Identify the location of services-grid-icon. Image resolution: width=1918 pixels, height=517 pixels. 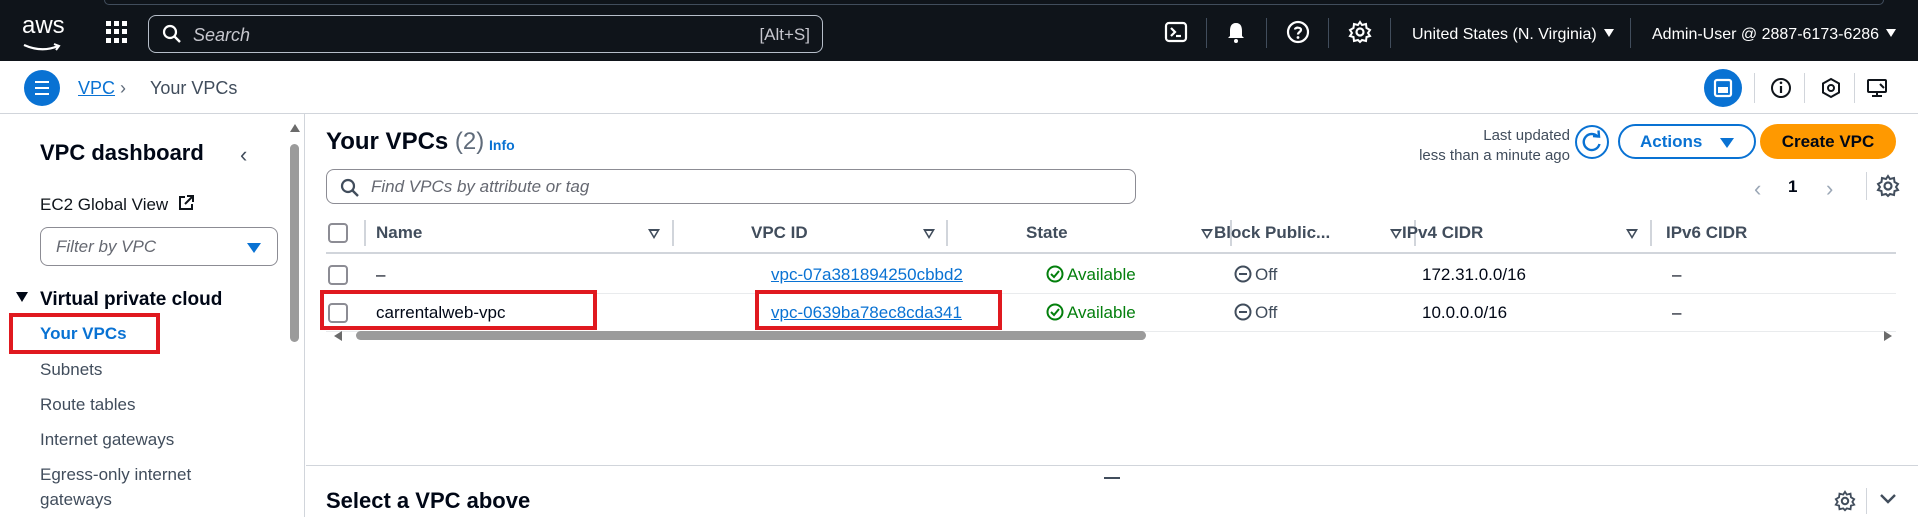
(117, 32).